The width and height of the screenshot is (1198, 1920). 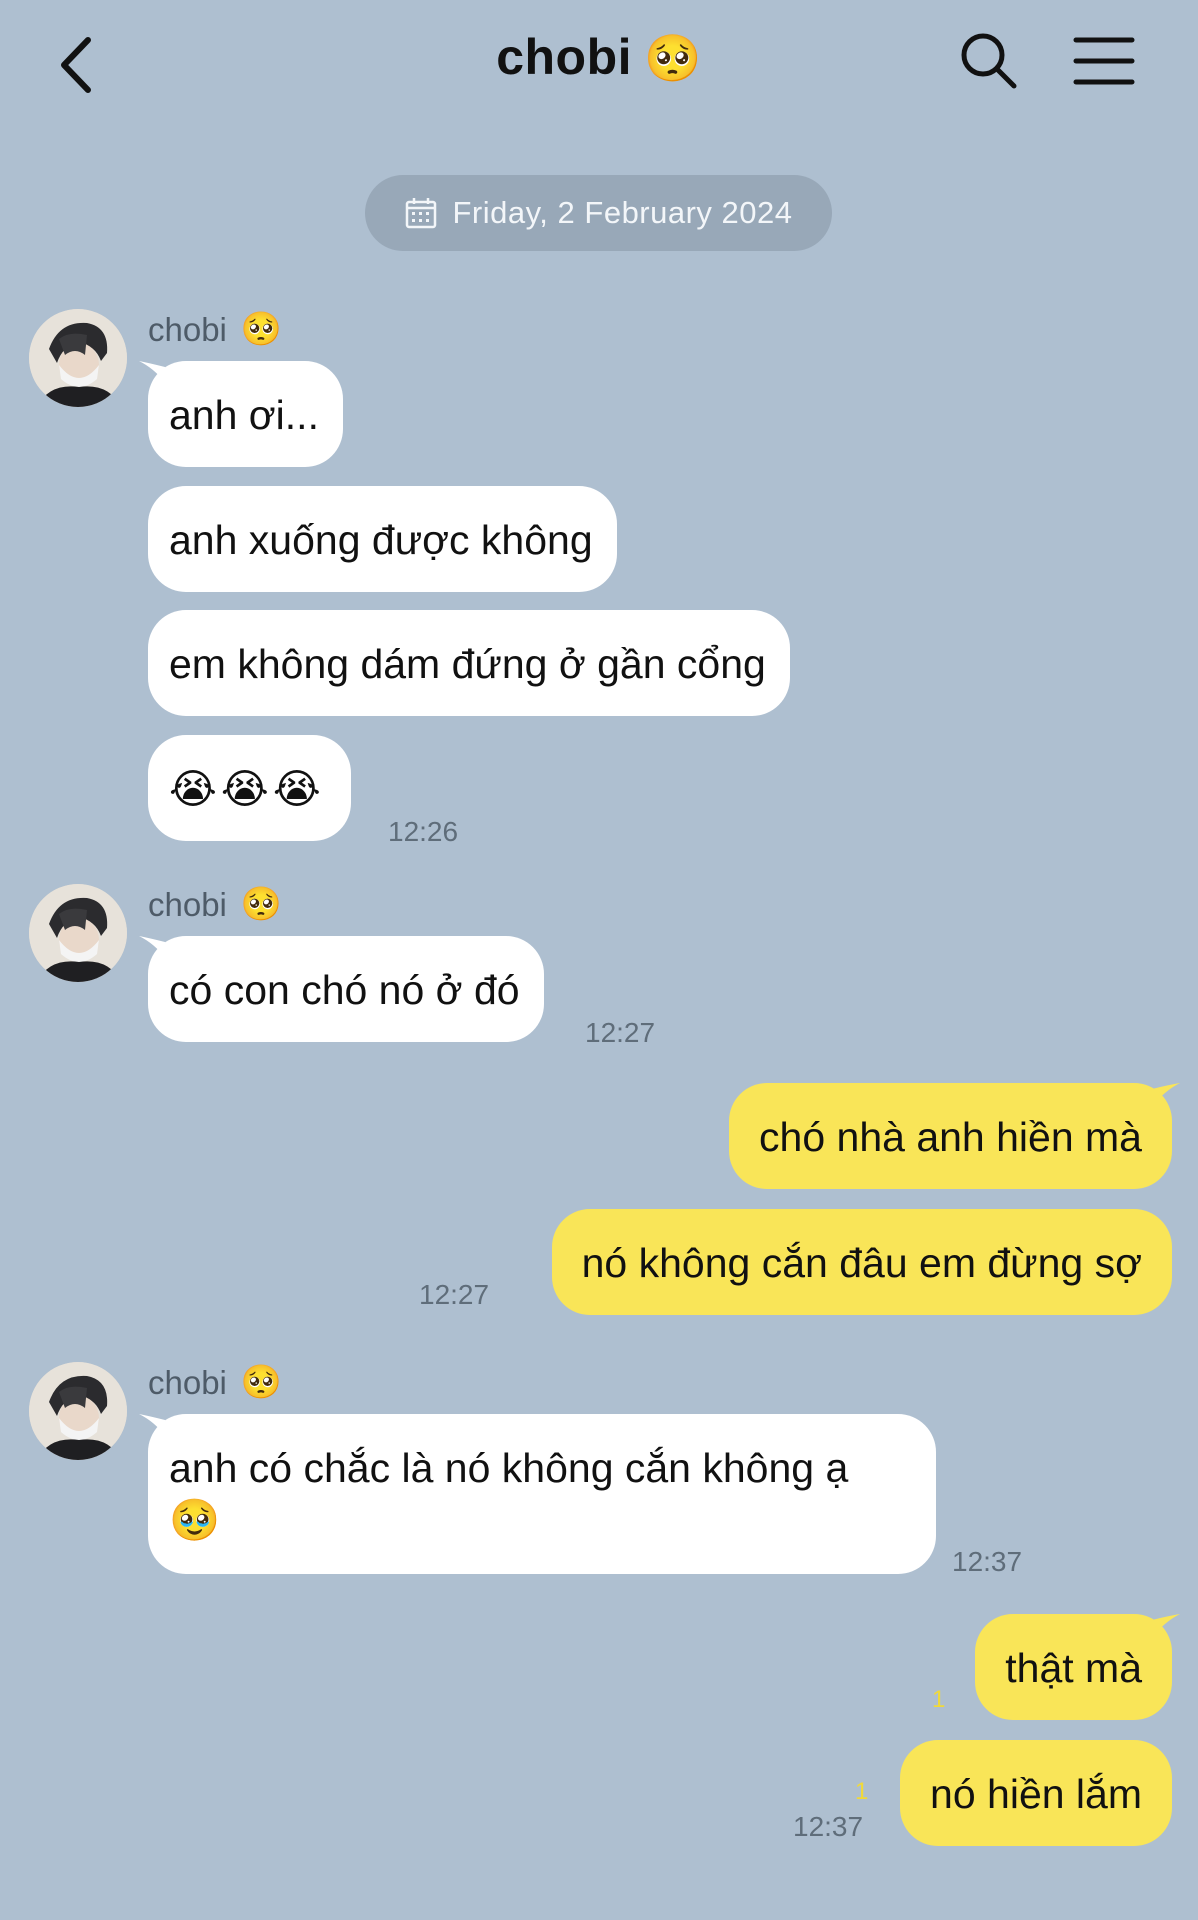 What do you see at coordinates (1104, 61) in the screenshot?
I see `hamburger-menu-icon` at bounding box center [1104, 61].